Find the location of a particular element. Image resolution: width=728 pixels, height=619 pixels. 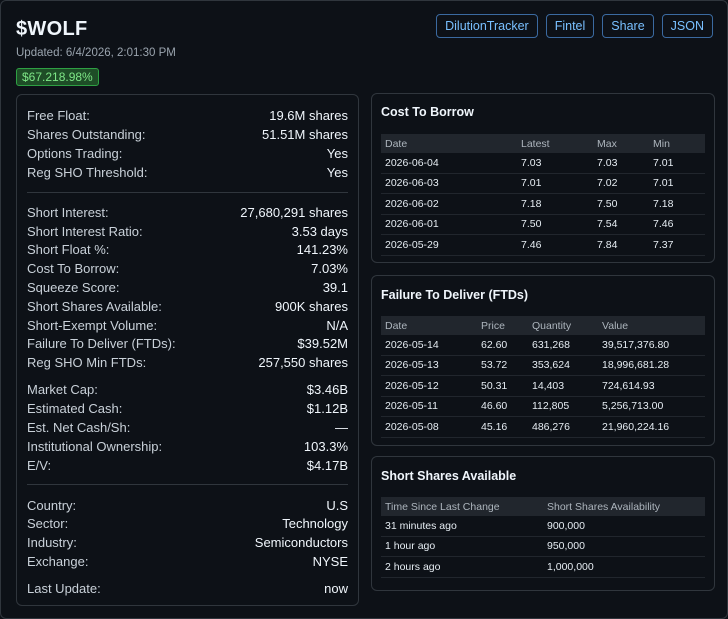

stat-value: — is located at coordinates (341, 427).